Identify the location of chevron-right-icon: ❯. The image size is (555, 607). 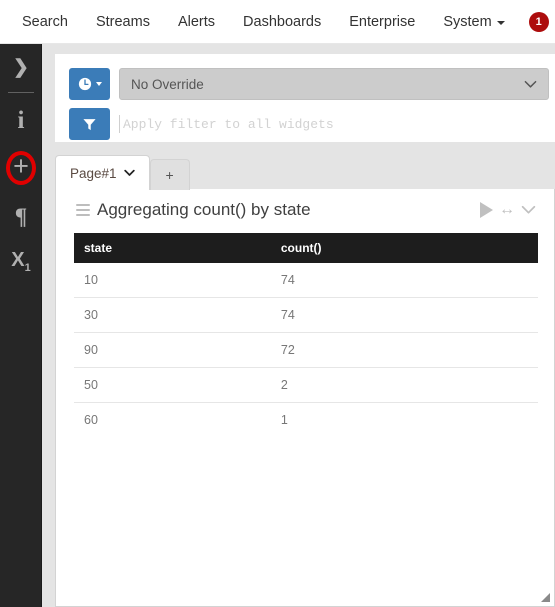
(21, 67).